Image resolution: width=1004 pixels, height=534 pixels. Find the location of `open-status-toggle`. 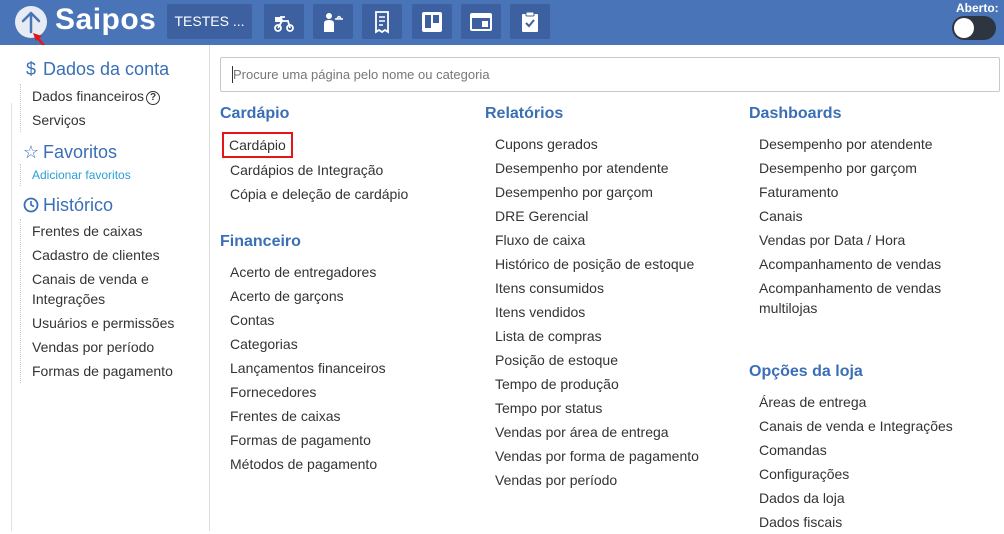

open-status-toggle is located at coordinates (974, 28).